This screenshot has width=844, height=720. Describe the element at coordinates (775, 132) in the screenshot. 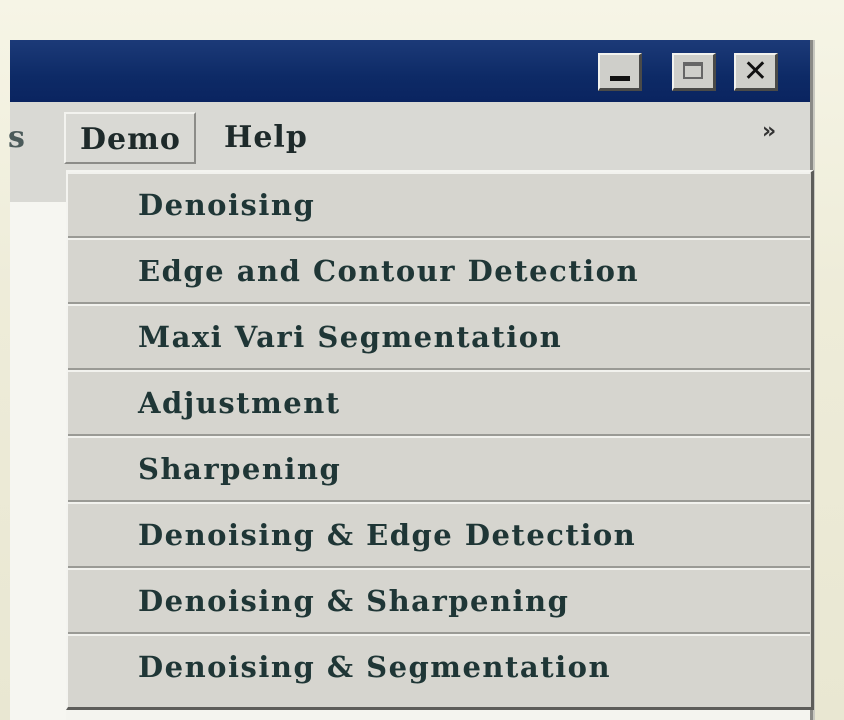

I see `chevron-icon: »` at that location.